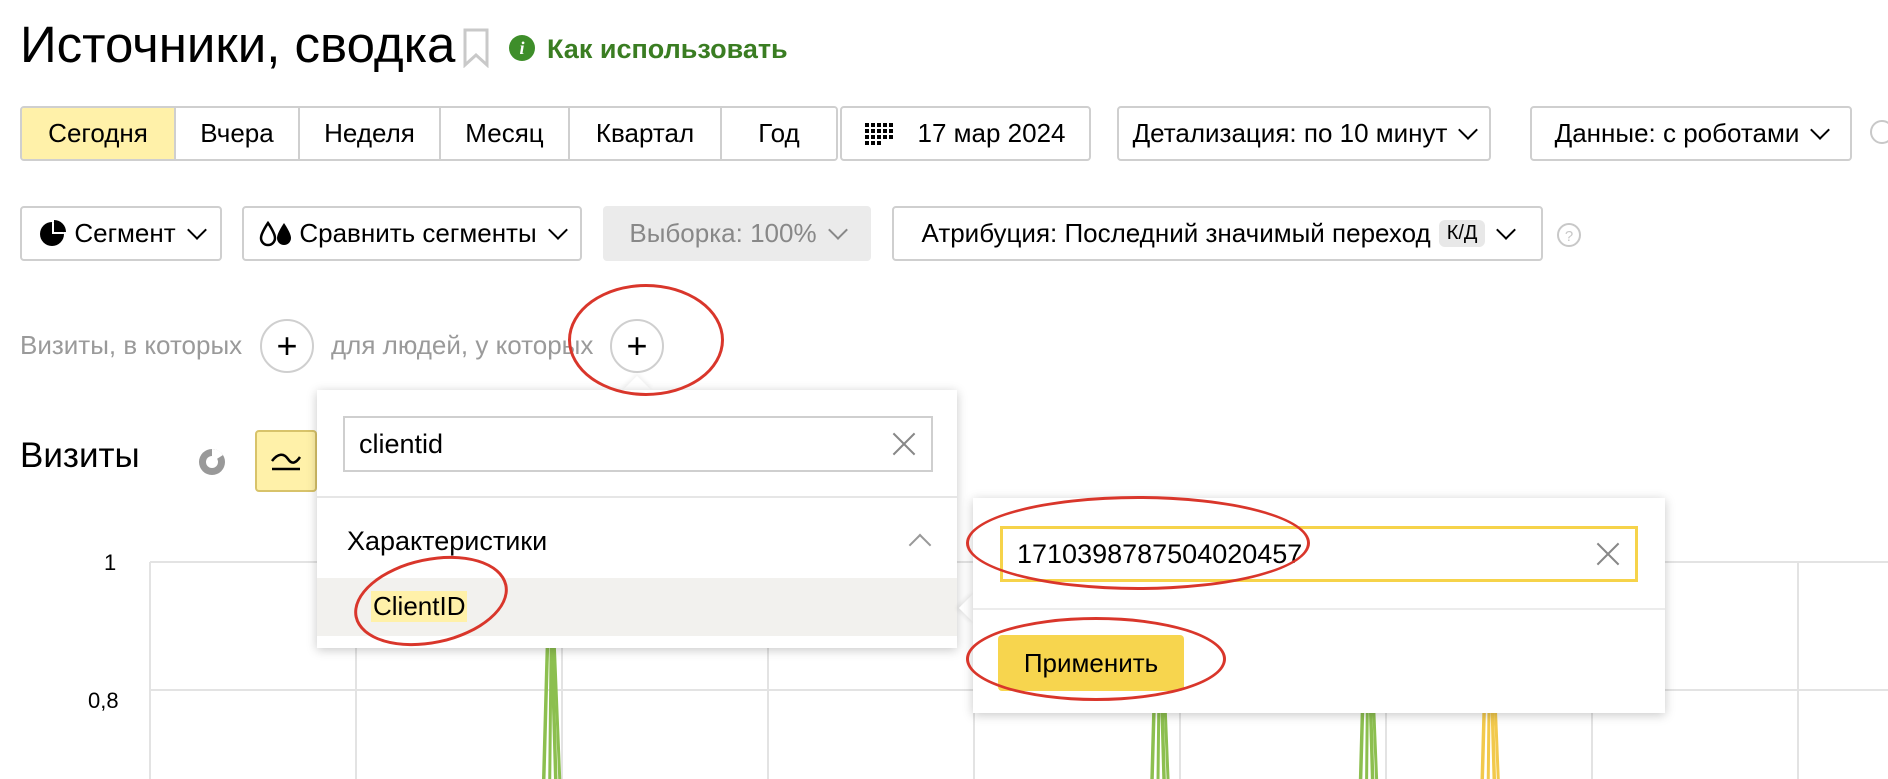 The image size is (1888, 779). What do you see at coordinates (1176, 233) in the screenshot?
I see `attribution-label: Атрибуция: Последний значимый переход` at bounding box center [1176, 233].